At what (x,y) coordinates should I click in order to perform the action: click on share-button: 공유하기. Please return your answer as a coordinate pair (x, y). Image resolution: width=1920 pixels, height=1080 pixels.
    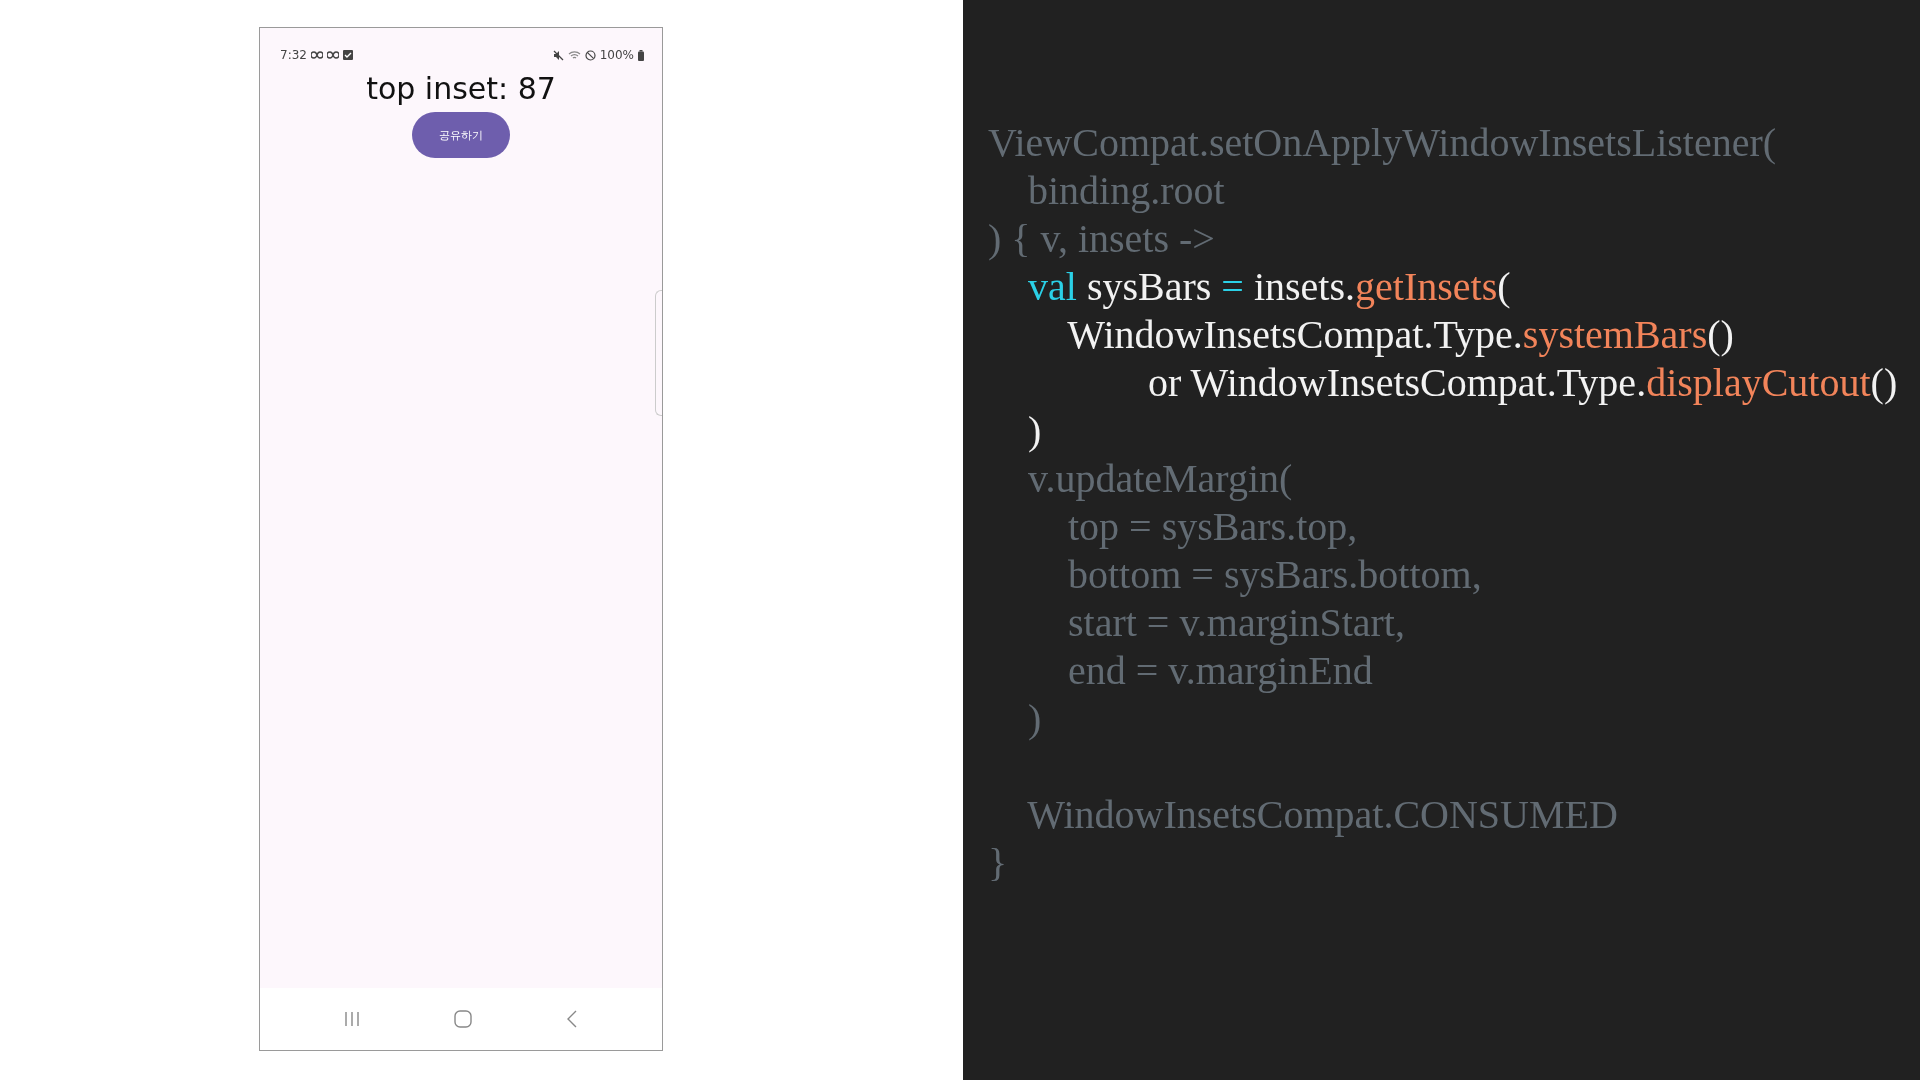
    Looking at the image, I should click on (461, 135).